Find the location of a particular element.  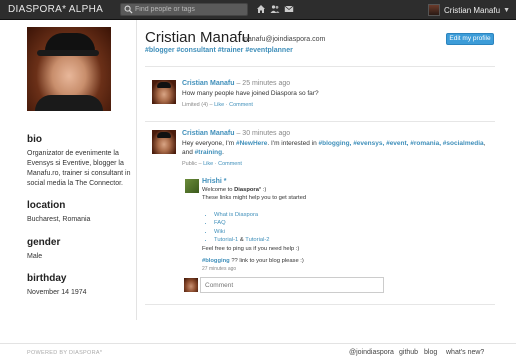

list-item: What is Diaspora is located at coordinates (242, 215).